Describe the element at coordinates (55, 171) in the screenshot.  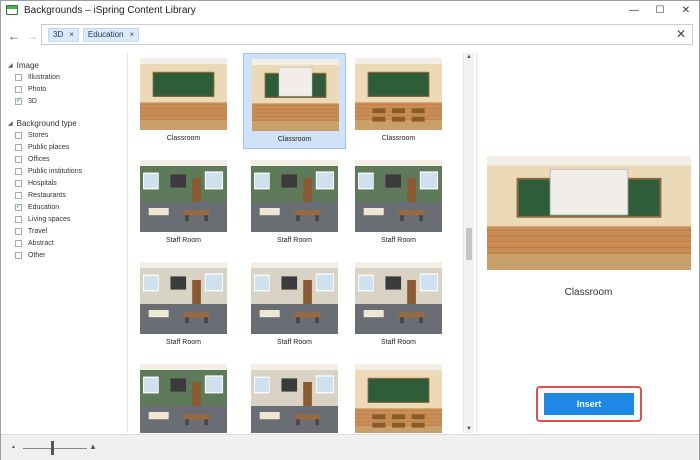
I see `filter-option-label: Public institutions` at that location.